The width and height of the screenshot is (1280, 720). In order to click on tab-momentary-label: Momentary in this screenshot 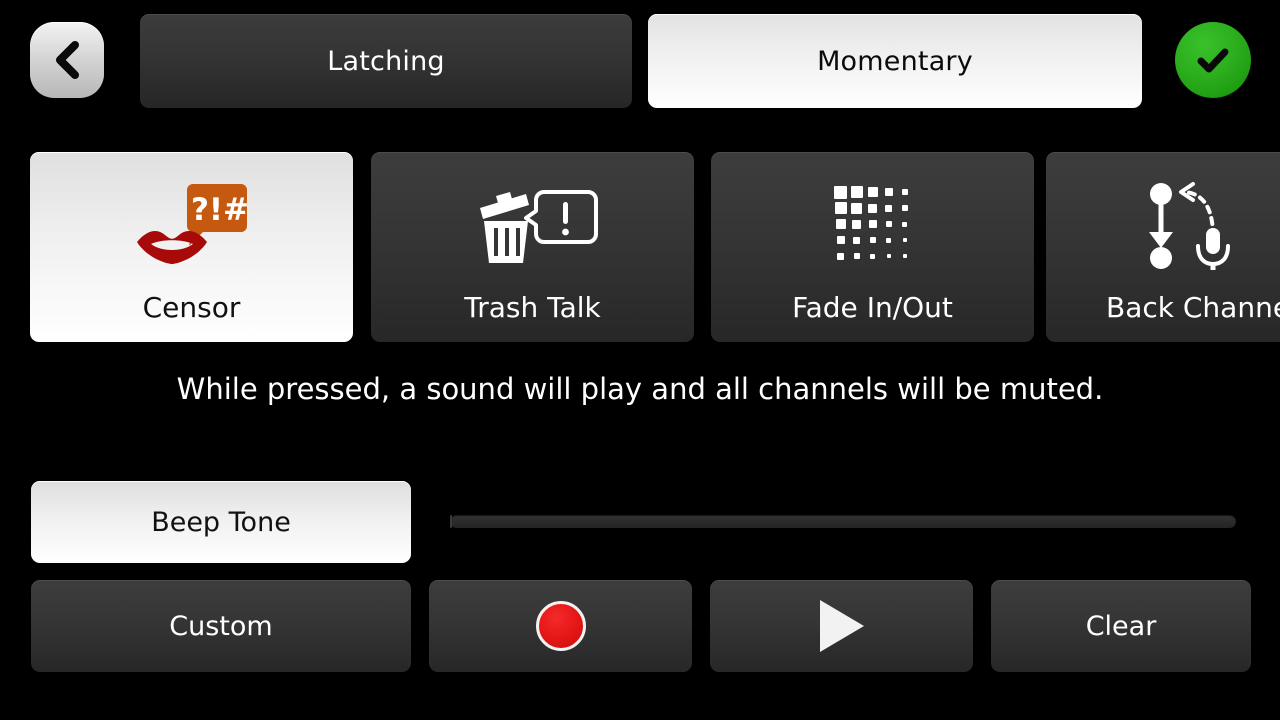, I will do `click(895, 61)`.